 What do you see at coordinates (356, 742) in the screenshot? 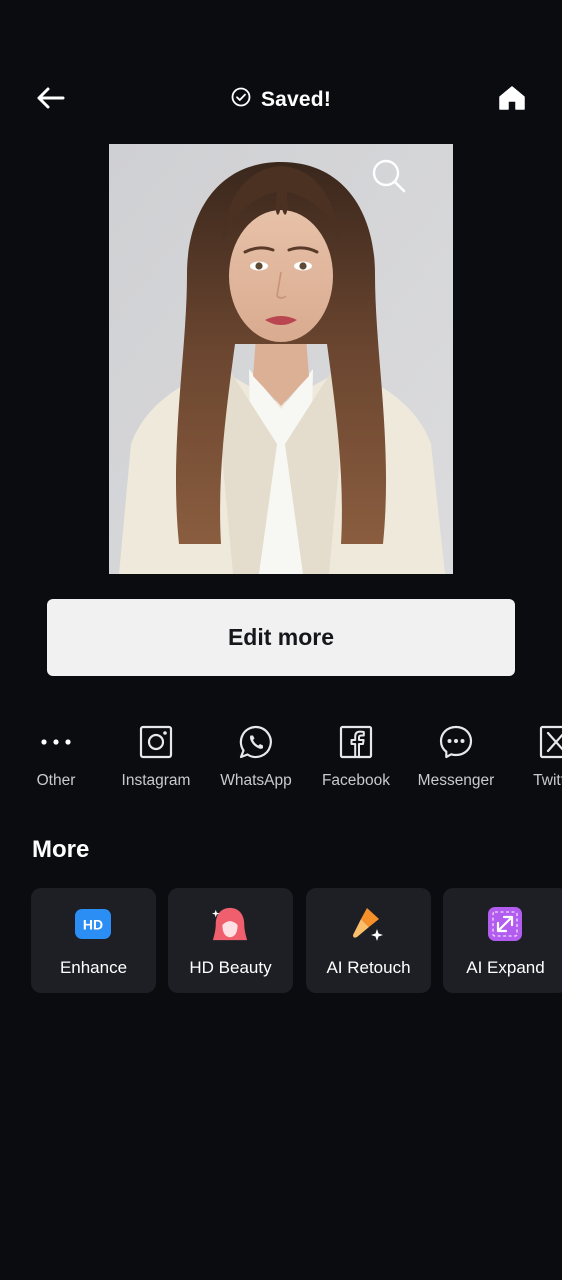
I see `facebook-icon` at bounding box center [356, 742].